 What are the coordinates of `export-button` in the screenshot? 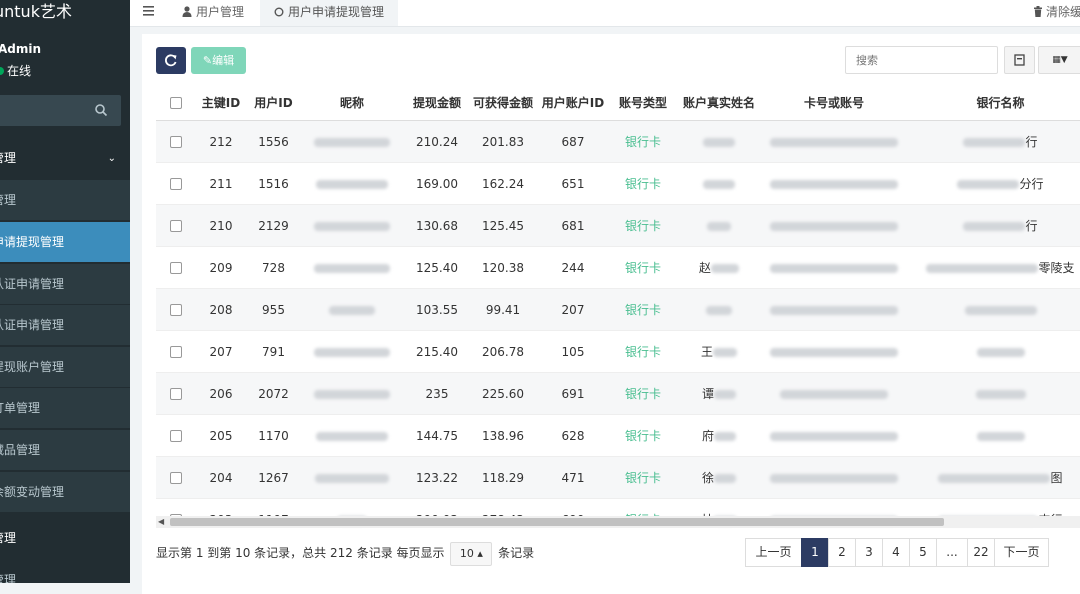 It's located at (1019, 60).